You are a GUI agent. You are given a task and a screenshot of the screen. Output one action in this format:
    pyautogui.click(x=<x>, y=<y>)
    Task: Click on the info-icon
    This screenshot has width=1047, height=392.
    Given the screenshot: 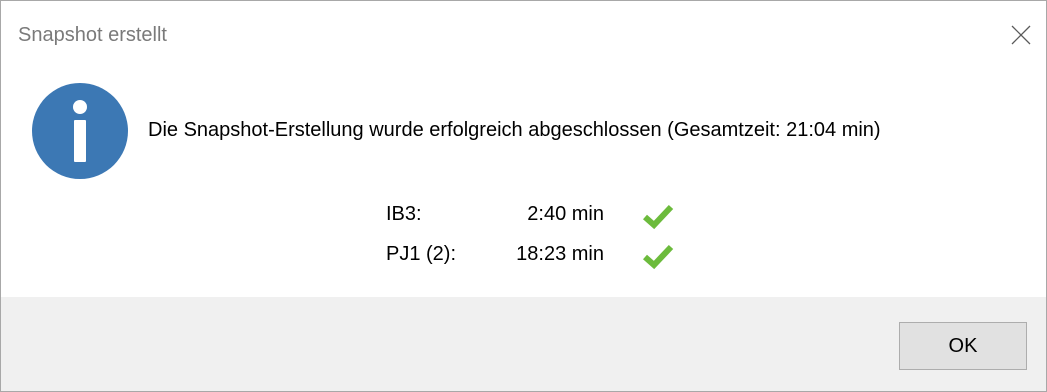 What is the action you would take?
    pyautogui.click(x=80, y=131)
    